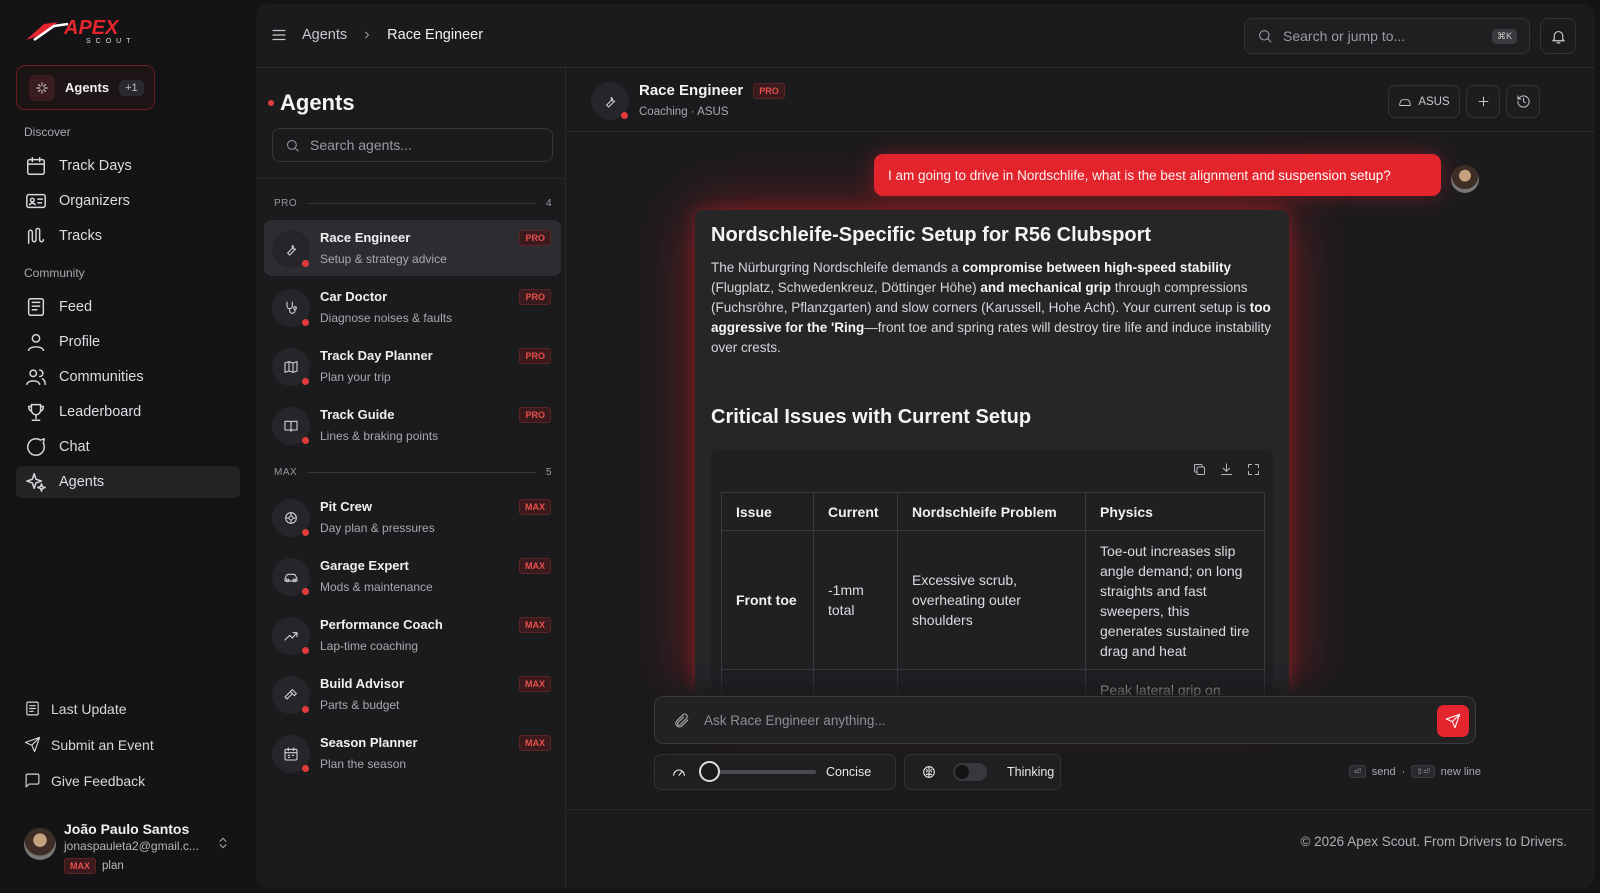 This screenshot has width=1600, height=893. Describe the element at coordinates (362, 683) in the screenshot. I see `agent-name: Build Advisor` at that location.